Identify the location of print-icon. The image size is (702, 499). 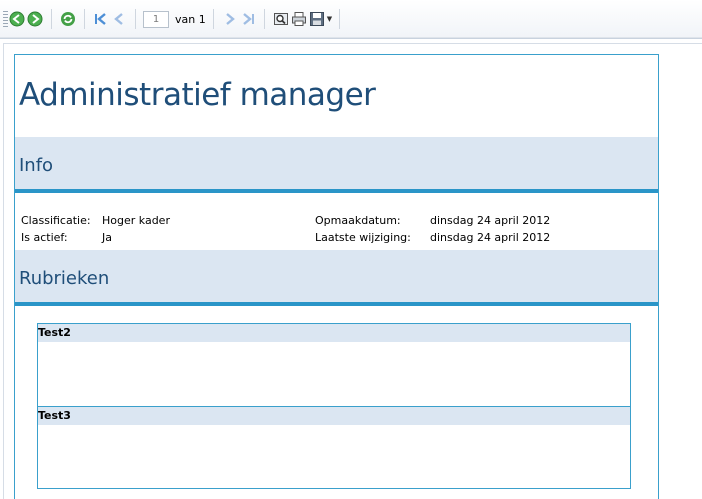
(299, 19).